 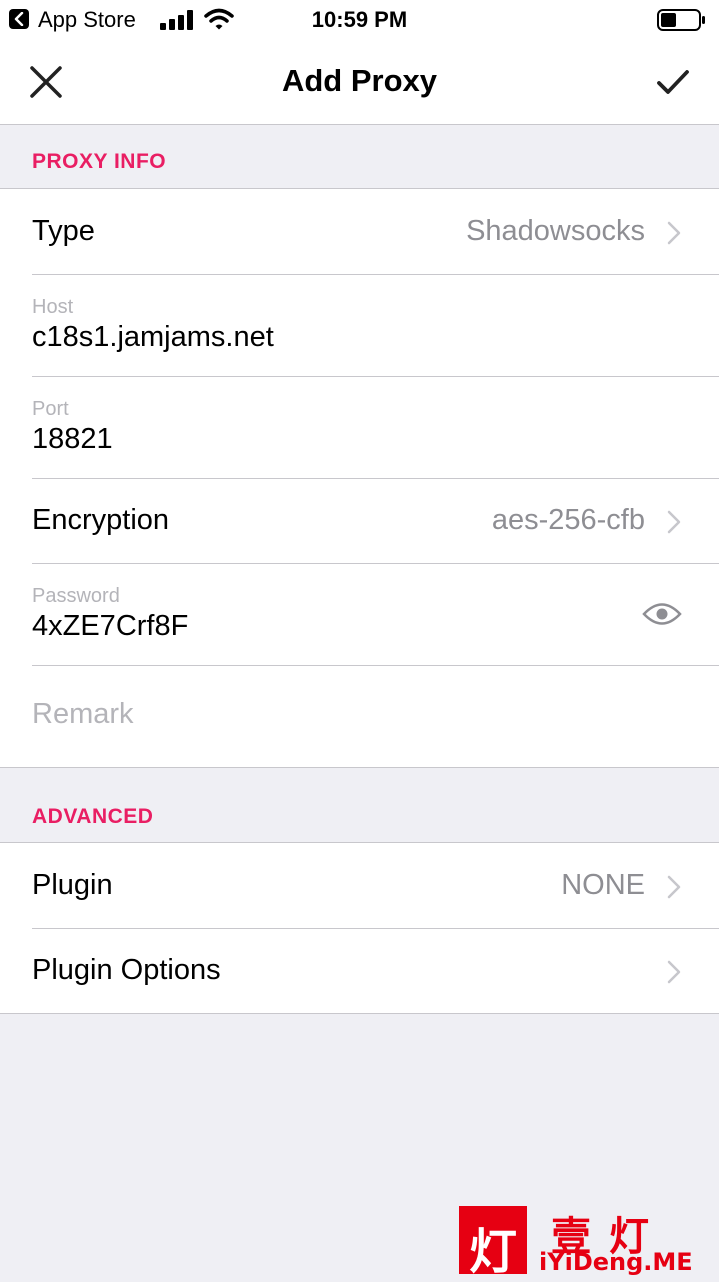 I want to click on plugin-options-label: Plugin Options, so click(x=126, y=970).